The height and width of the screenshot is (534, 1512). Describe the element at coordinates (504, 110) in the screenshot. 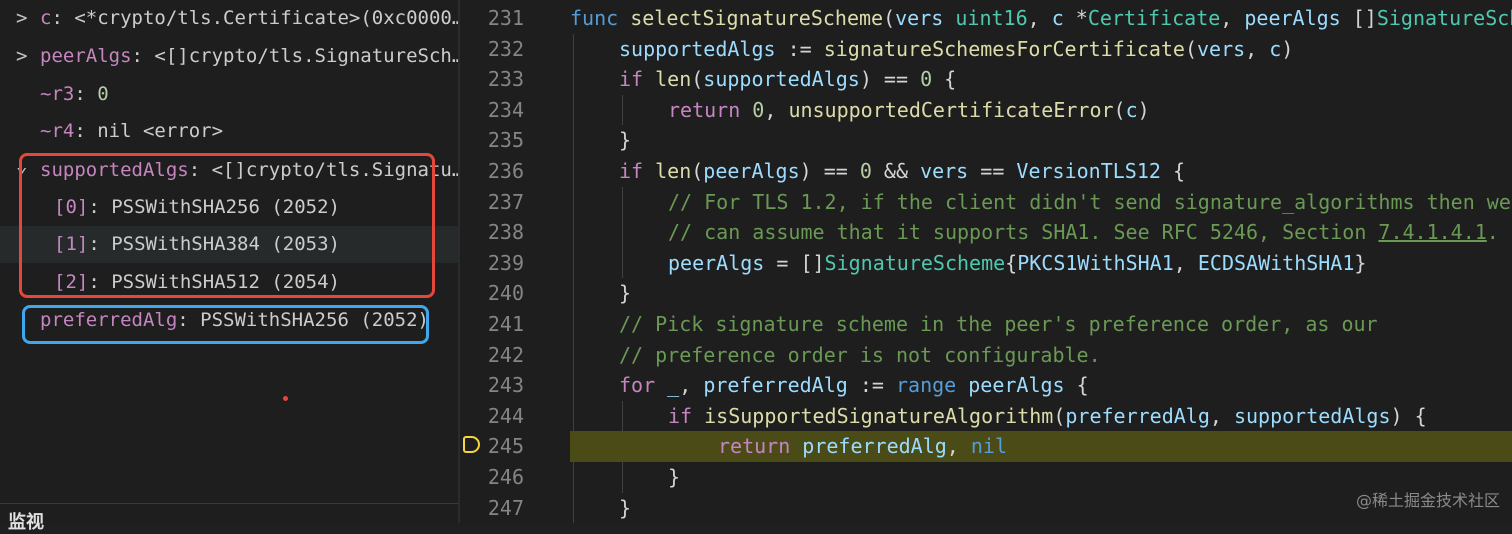

I see `line-number: 234` at that location.